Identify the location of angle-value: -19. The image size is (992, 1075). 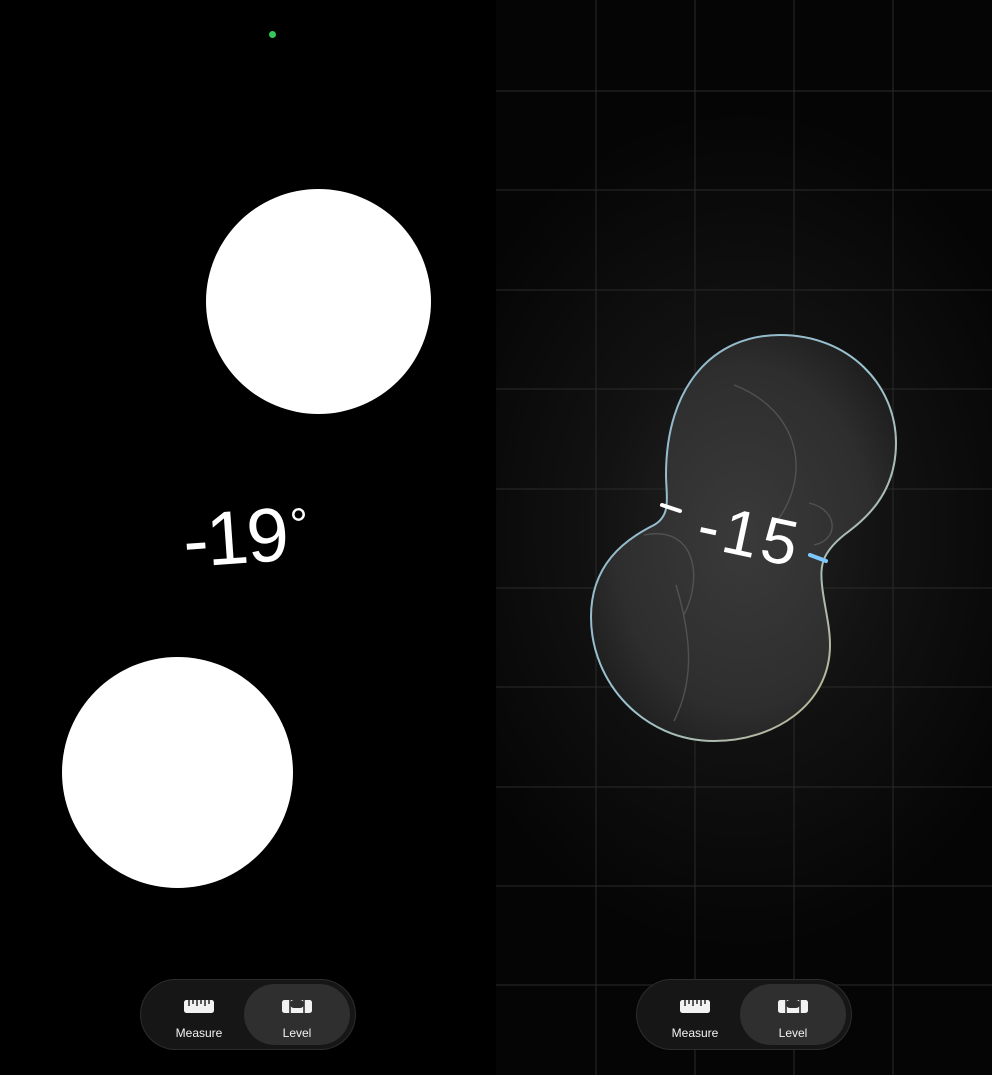
(235, 538).